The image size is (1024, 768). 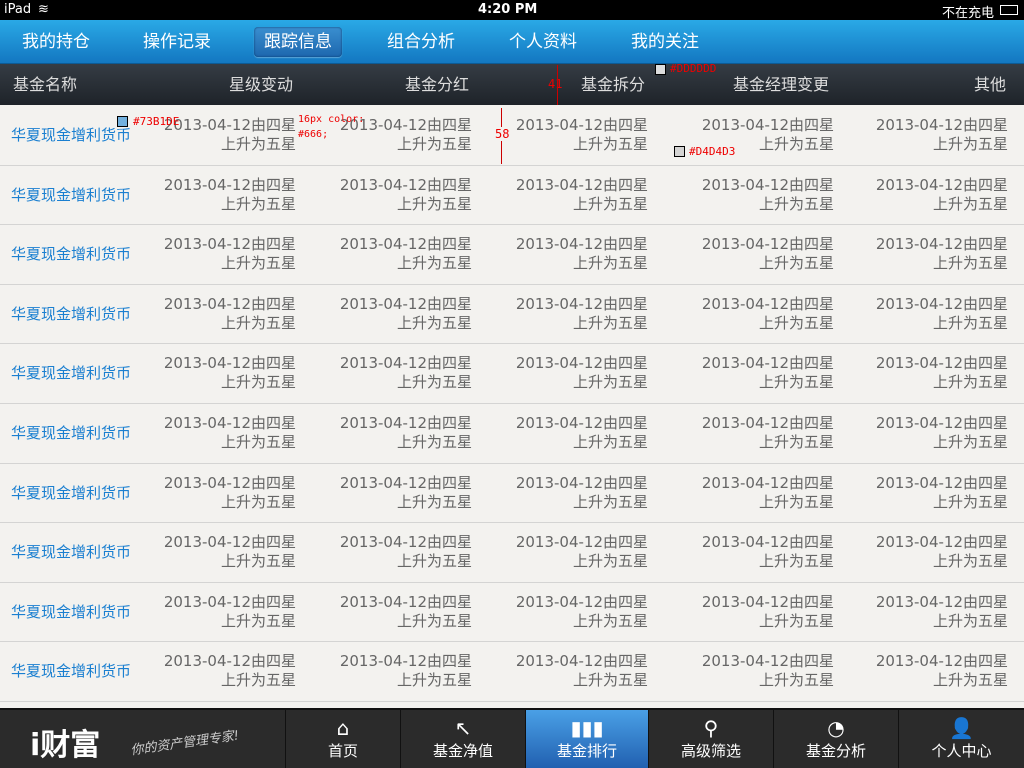 What do you see at coordinates (45, 84) in the screenshot?
I see `header-fund-name: 基金名称` at bounding box center [45, 84].